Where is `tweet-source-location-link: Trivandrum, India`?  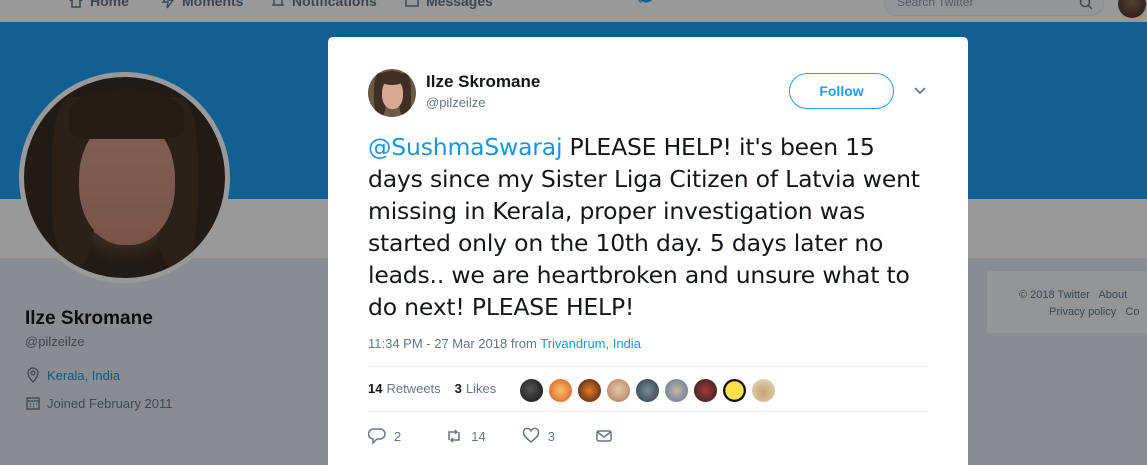
tweet-source-location-link: Trivandrum, India is located at coordinates (590, 343).